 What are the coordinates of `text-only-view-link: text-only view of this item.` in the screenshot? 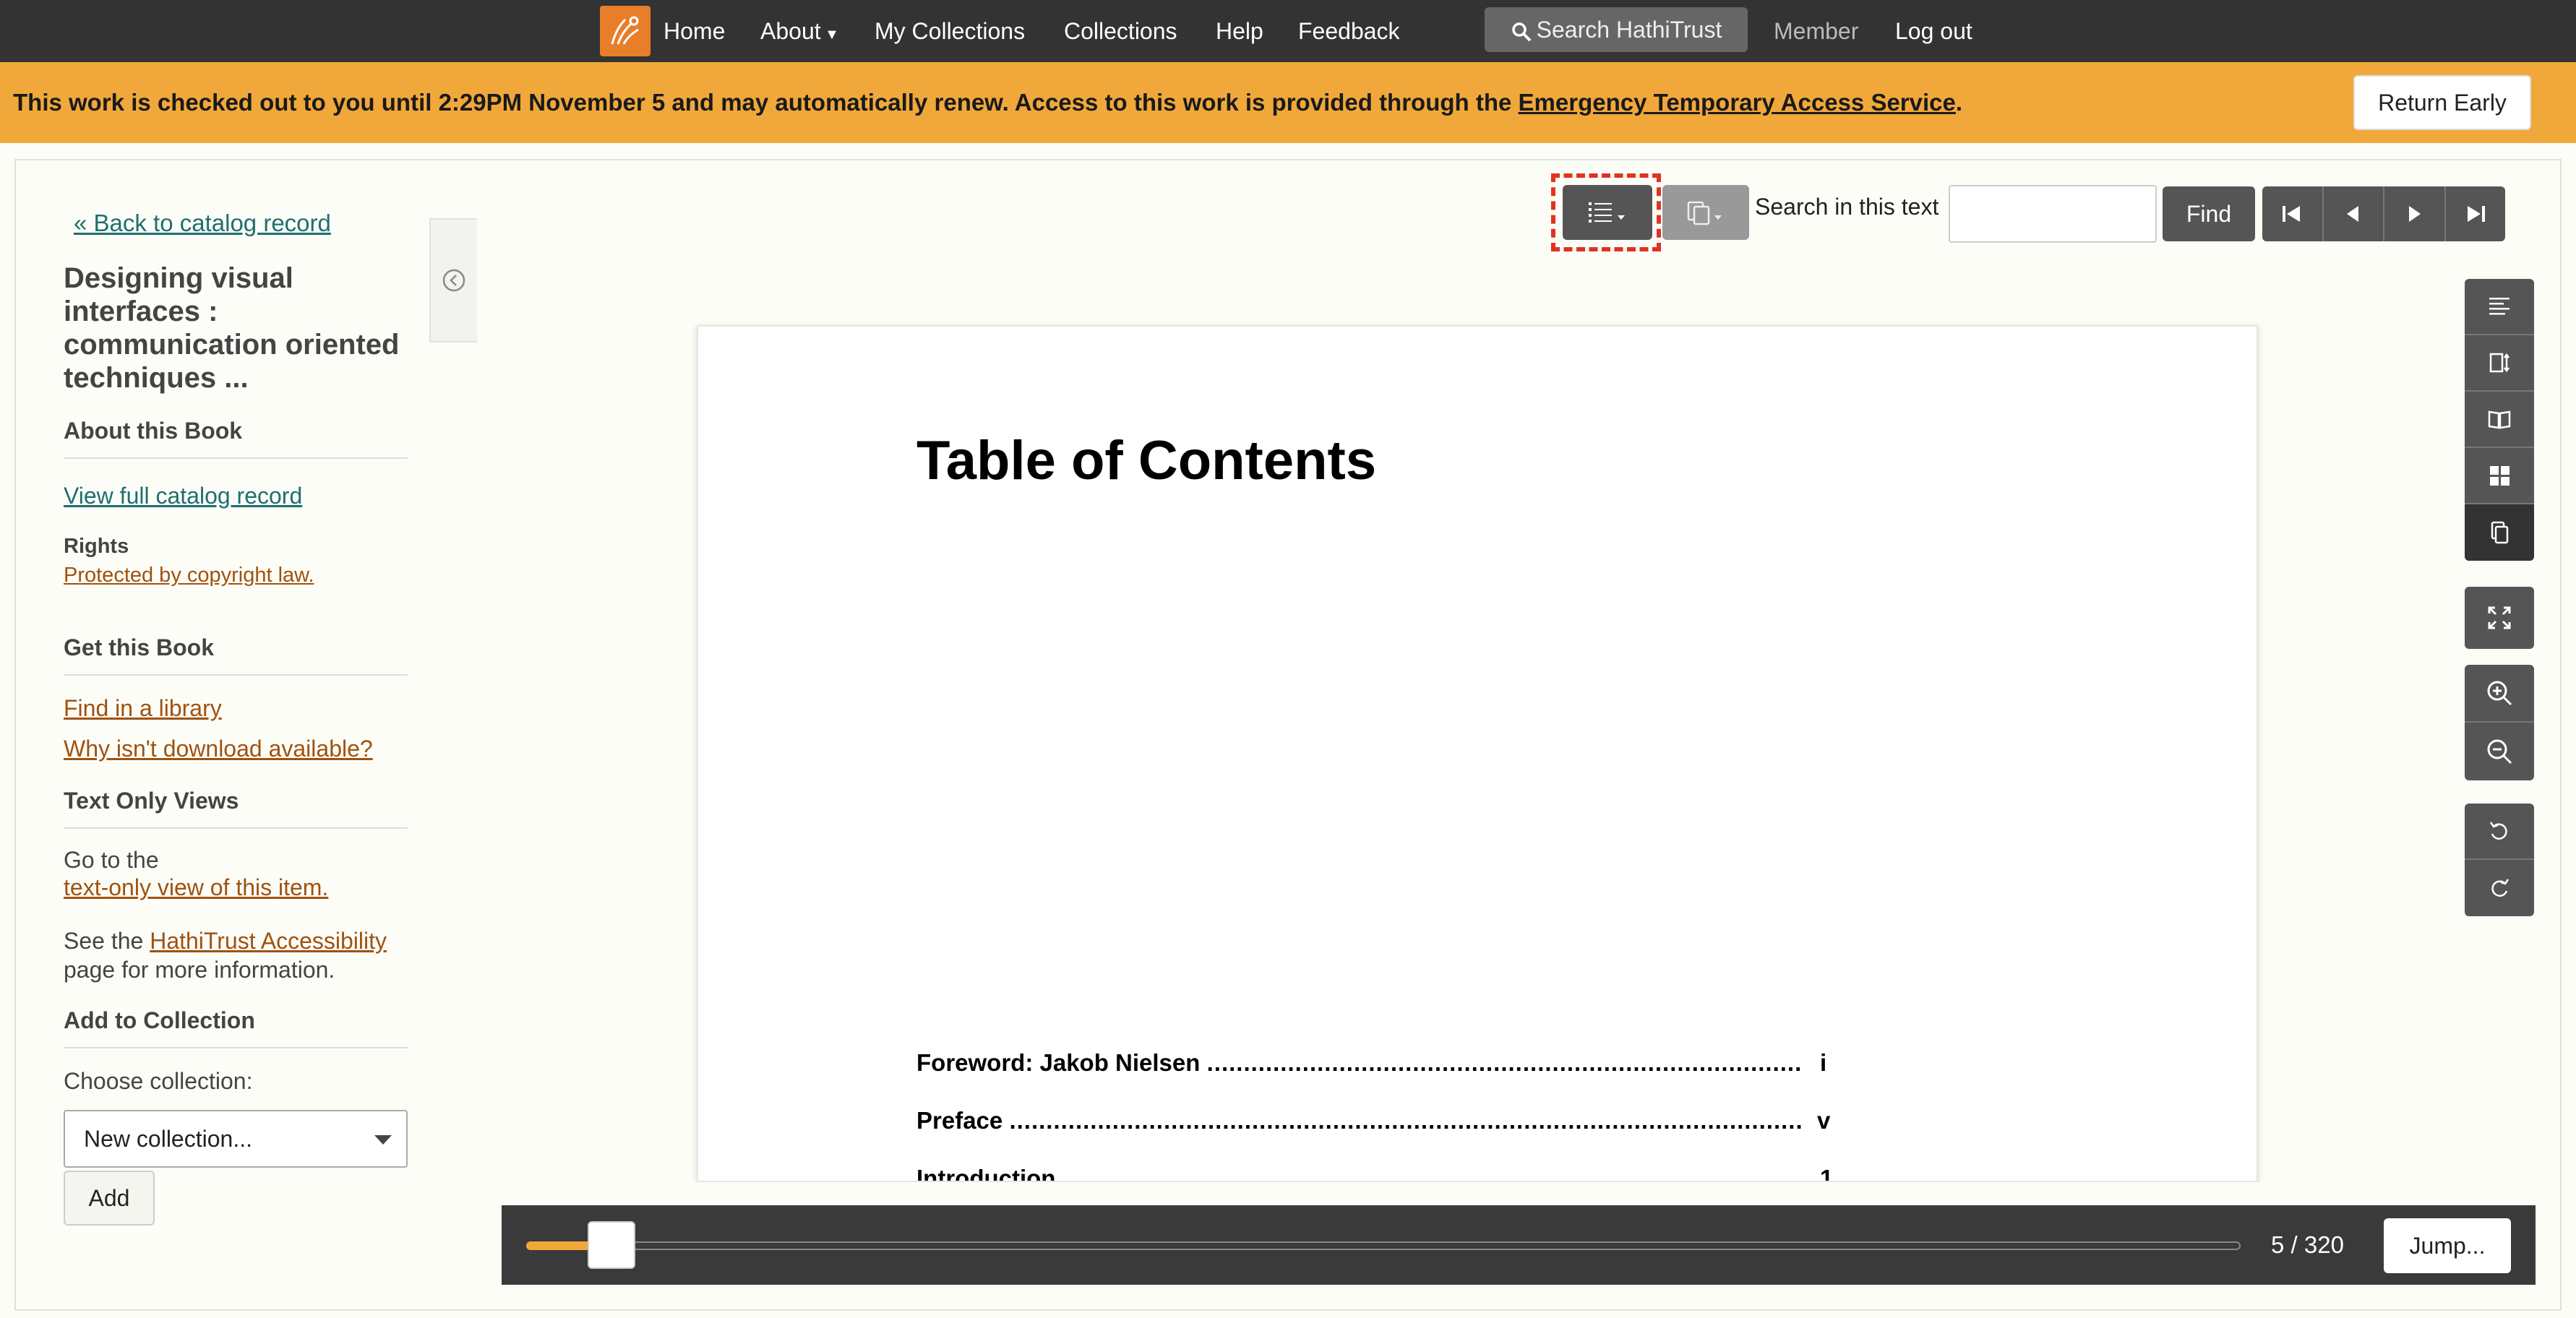 It's located at (196, 887).